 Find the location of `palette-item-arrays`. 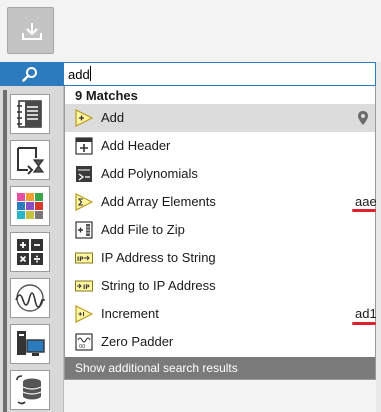

palette-item-arrays is located at coordinates (30, 206).